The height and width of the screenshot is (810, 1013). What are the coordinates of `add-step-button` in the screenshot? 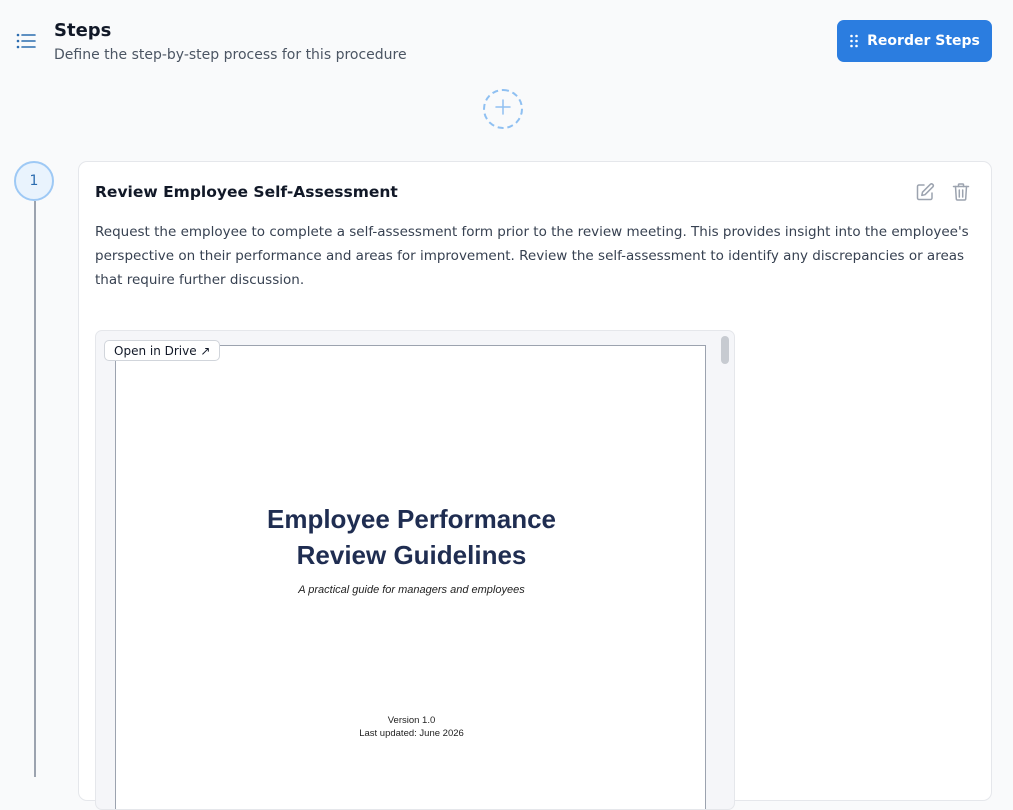 It's located at (503, 109).